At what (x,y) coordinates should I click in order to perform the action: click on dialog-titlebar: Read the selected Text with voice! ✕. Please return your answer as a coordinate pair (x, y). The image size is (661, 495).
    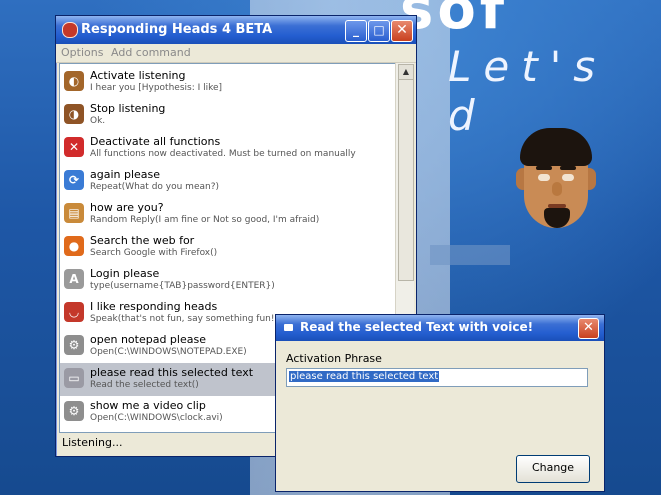
    Looking at the image, I should click on (440, 328).